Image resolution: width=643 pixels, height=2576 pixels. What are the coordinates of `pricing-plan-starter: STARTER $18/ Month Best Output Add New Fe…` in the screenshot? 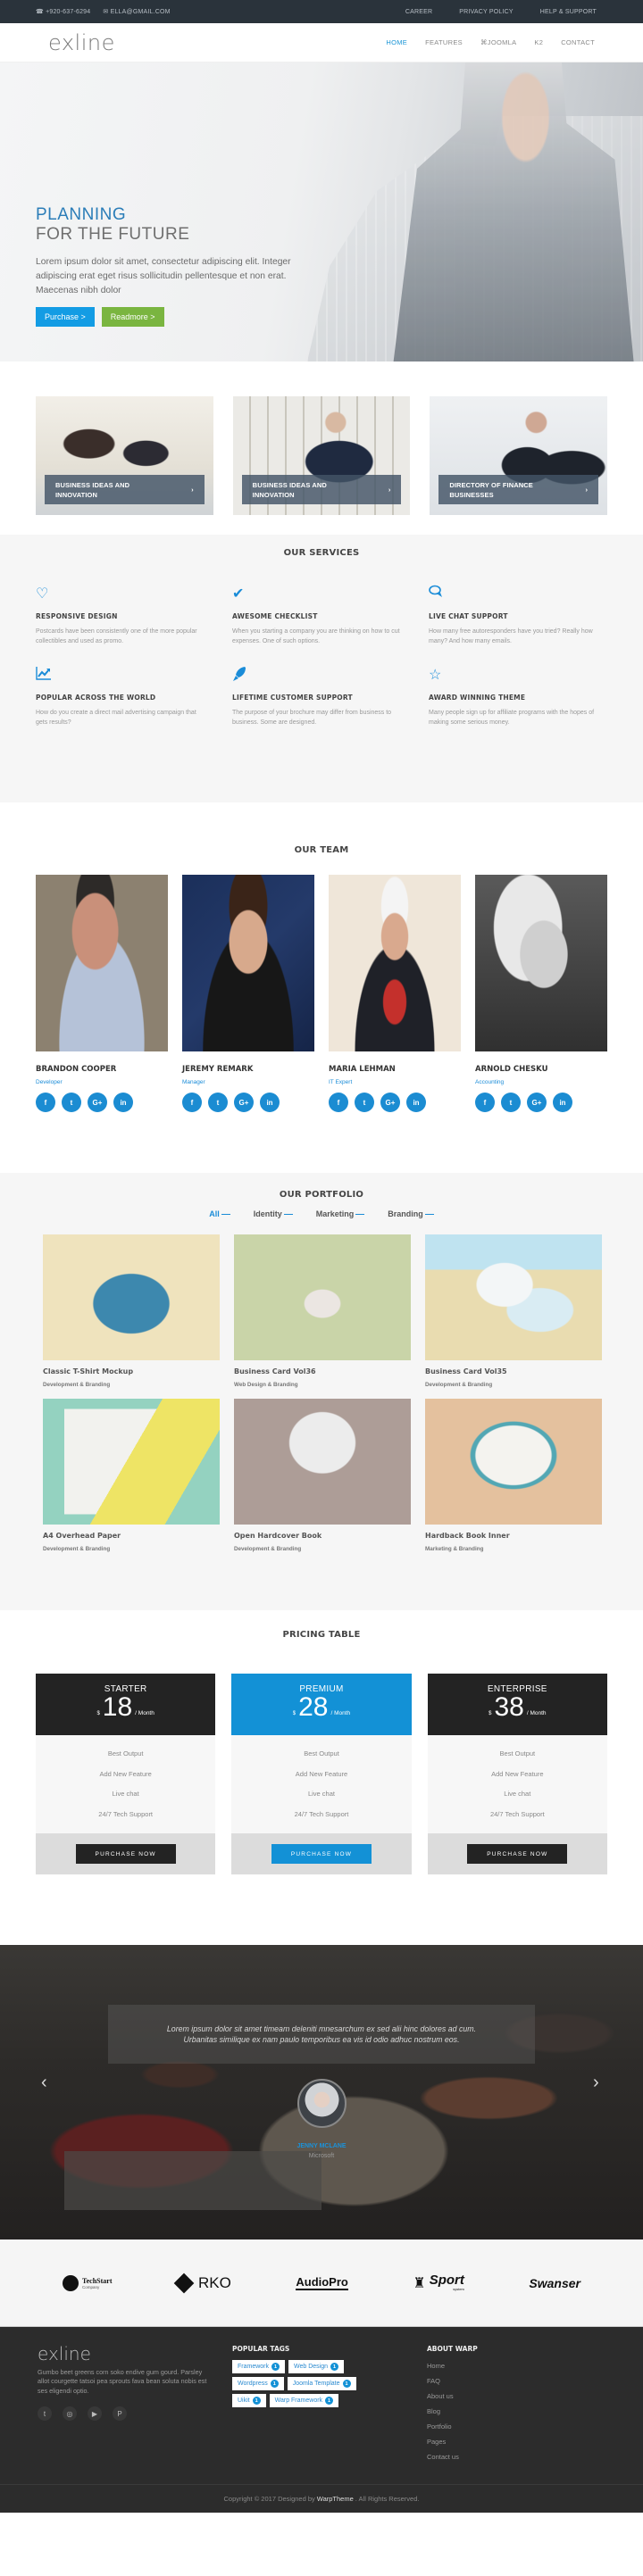 It's located at (126, 1774).